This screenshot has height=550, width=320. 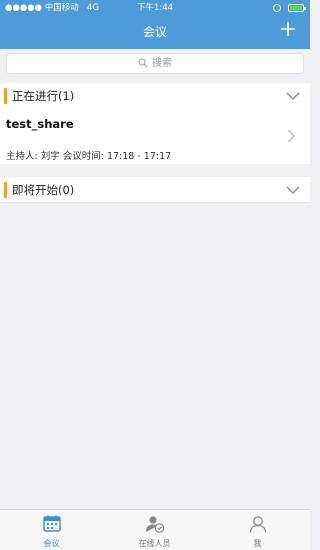 I want to click on status-bar: ●●●●● 中国移动 4G 下午1:44, so click(x=155, y=8).